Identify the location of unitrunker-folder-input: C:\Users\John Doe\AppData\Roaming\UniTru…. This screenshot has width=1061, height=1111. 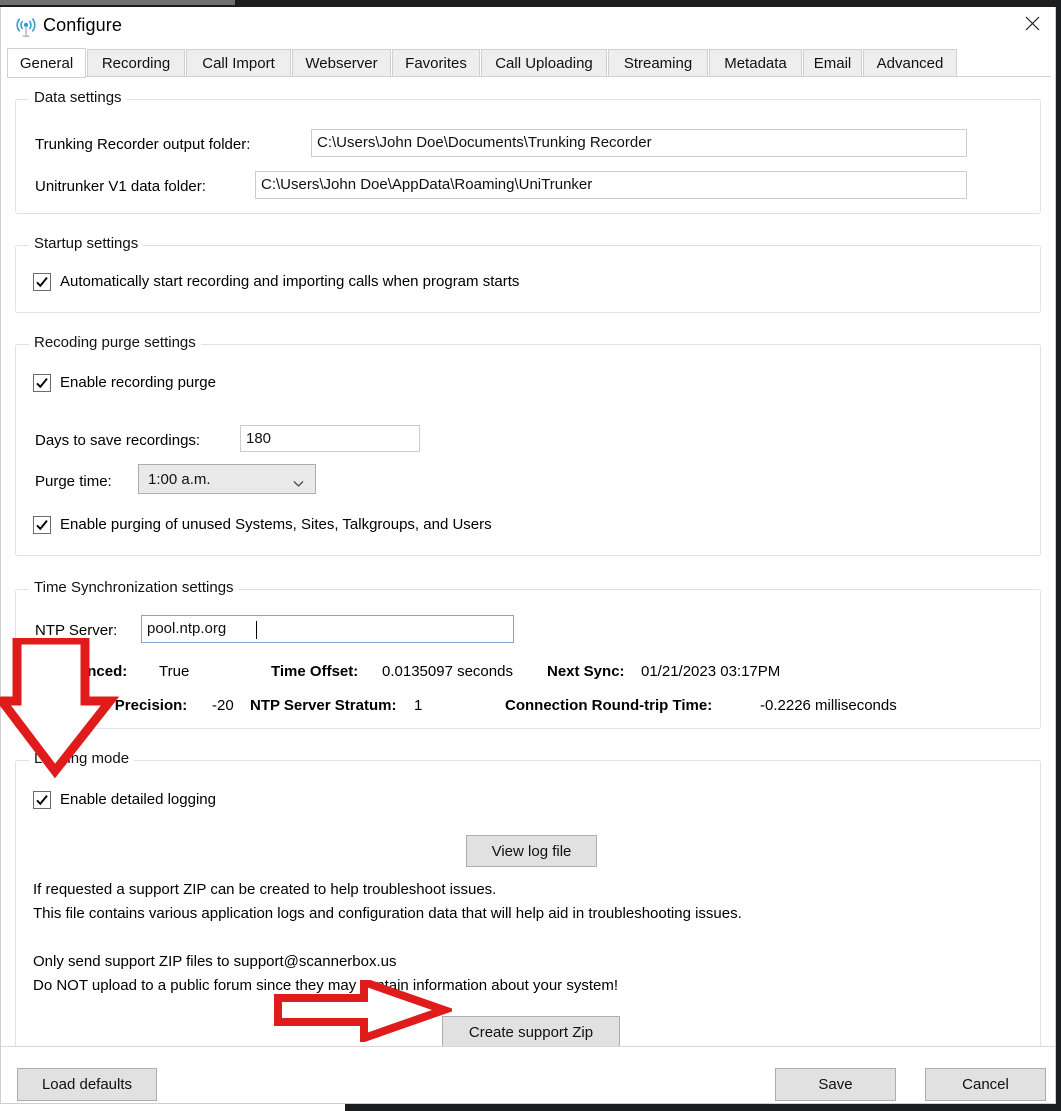
(611, 185).